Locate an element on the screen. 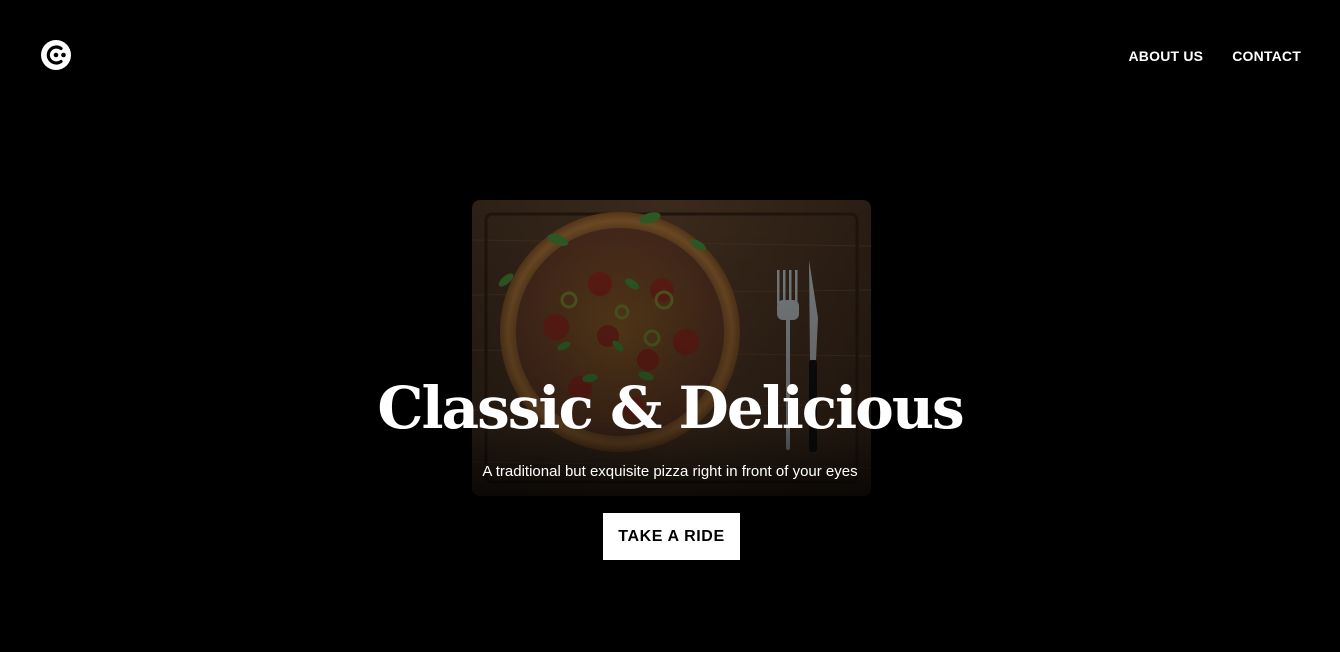  nav-link-about-us: ABOUT US is located at coordinates (1165, 56).